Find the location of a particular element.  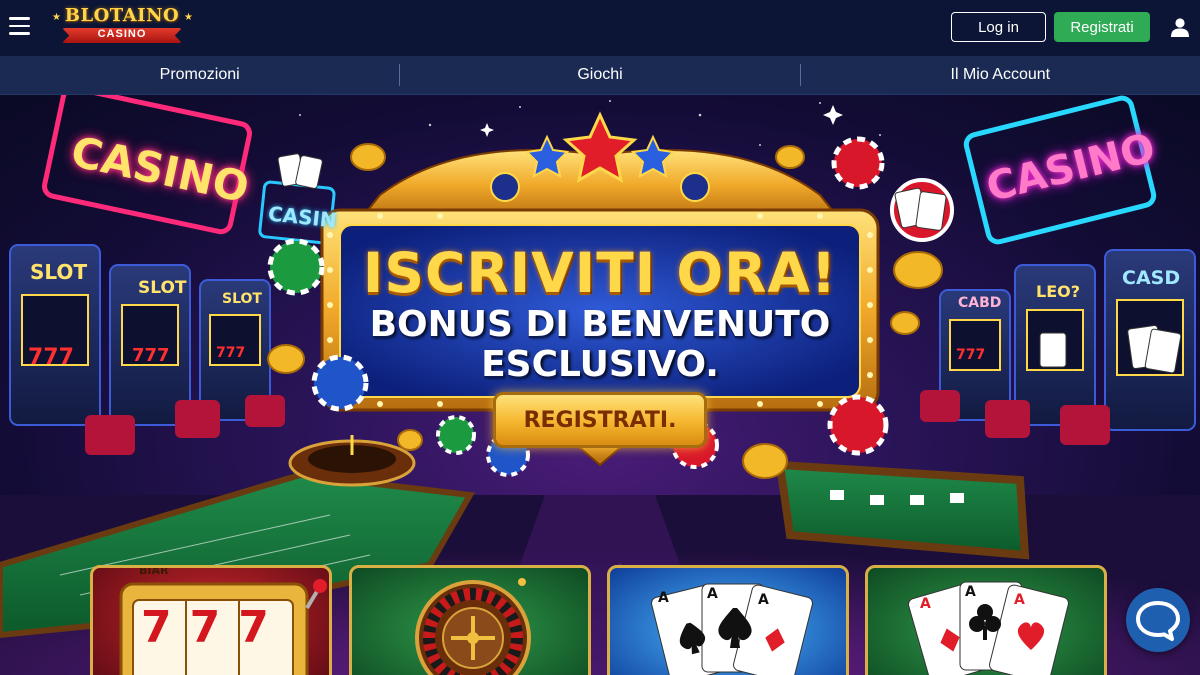

chat-bubble-icon is located at coordinates (1158, 621).